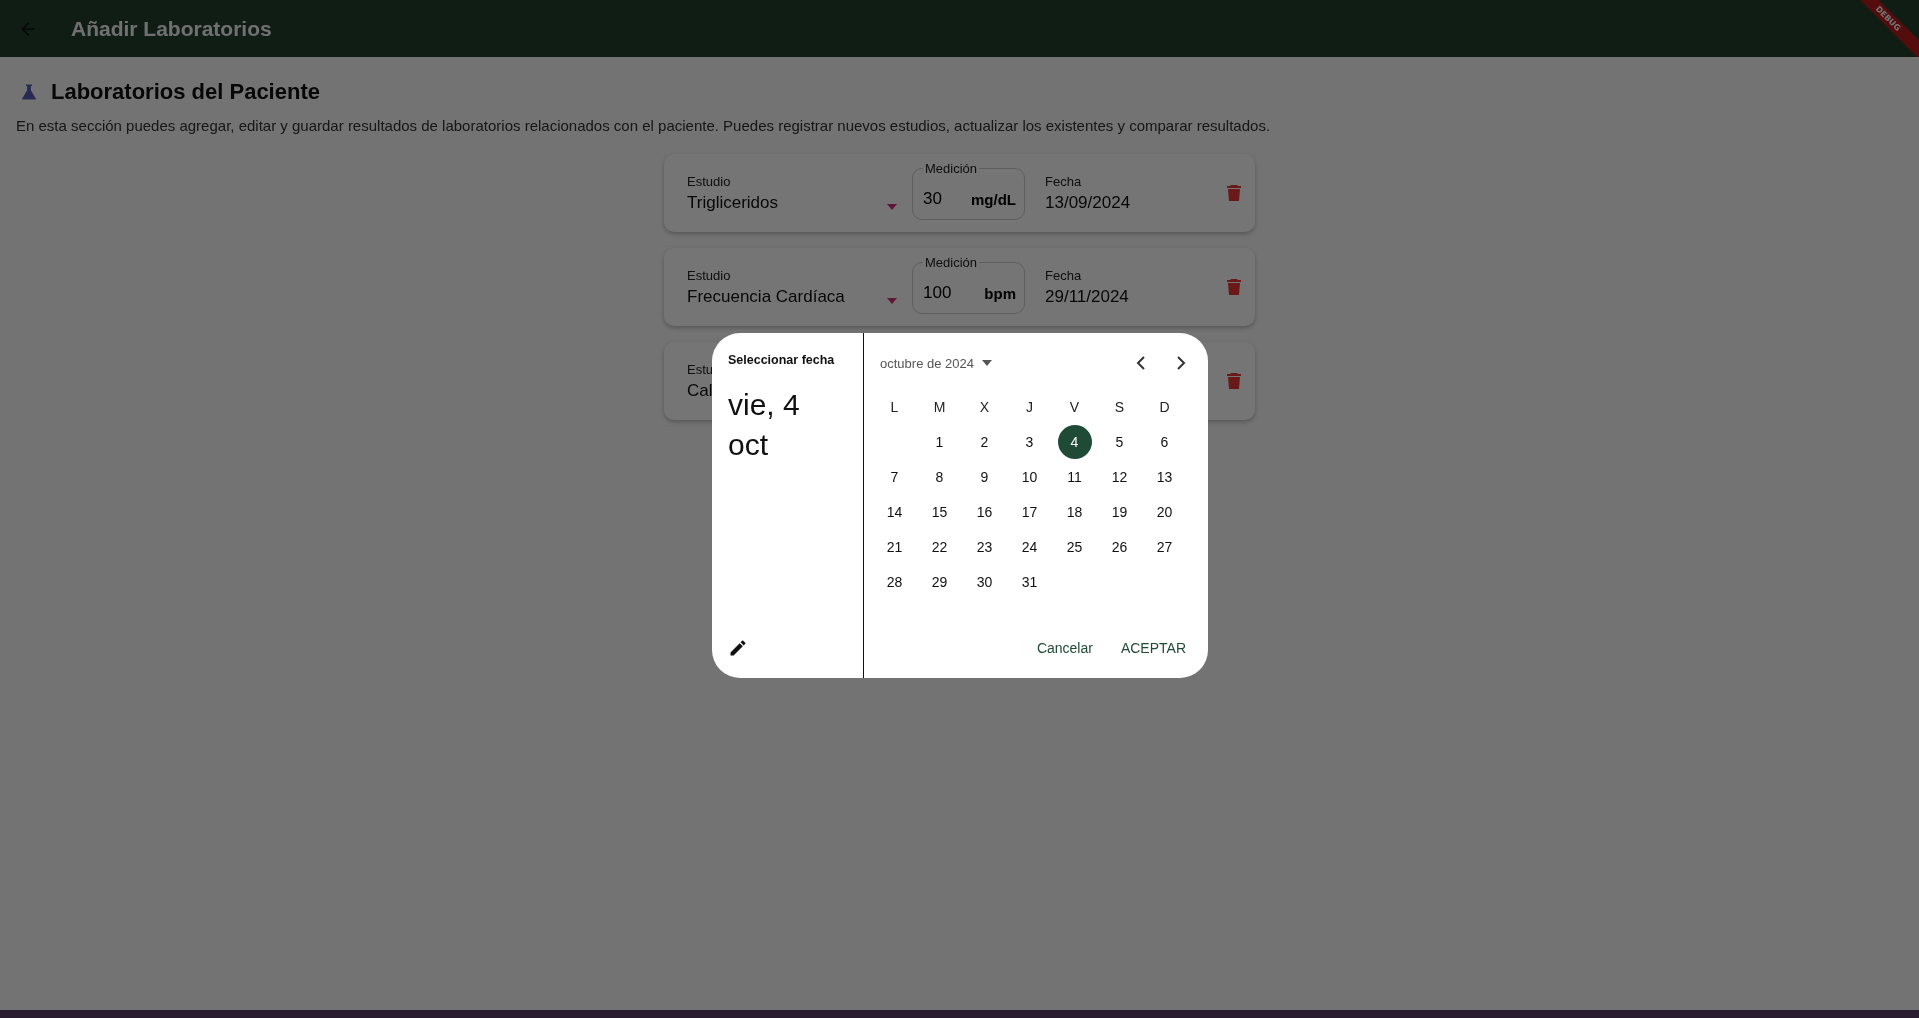 The height and width of the screenshot is (1018, 1919). Describe the element at coordinates (1029, 511) in the screenshot. I see `calendar-day: 17` at that location.